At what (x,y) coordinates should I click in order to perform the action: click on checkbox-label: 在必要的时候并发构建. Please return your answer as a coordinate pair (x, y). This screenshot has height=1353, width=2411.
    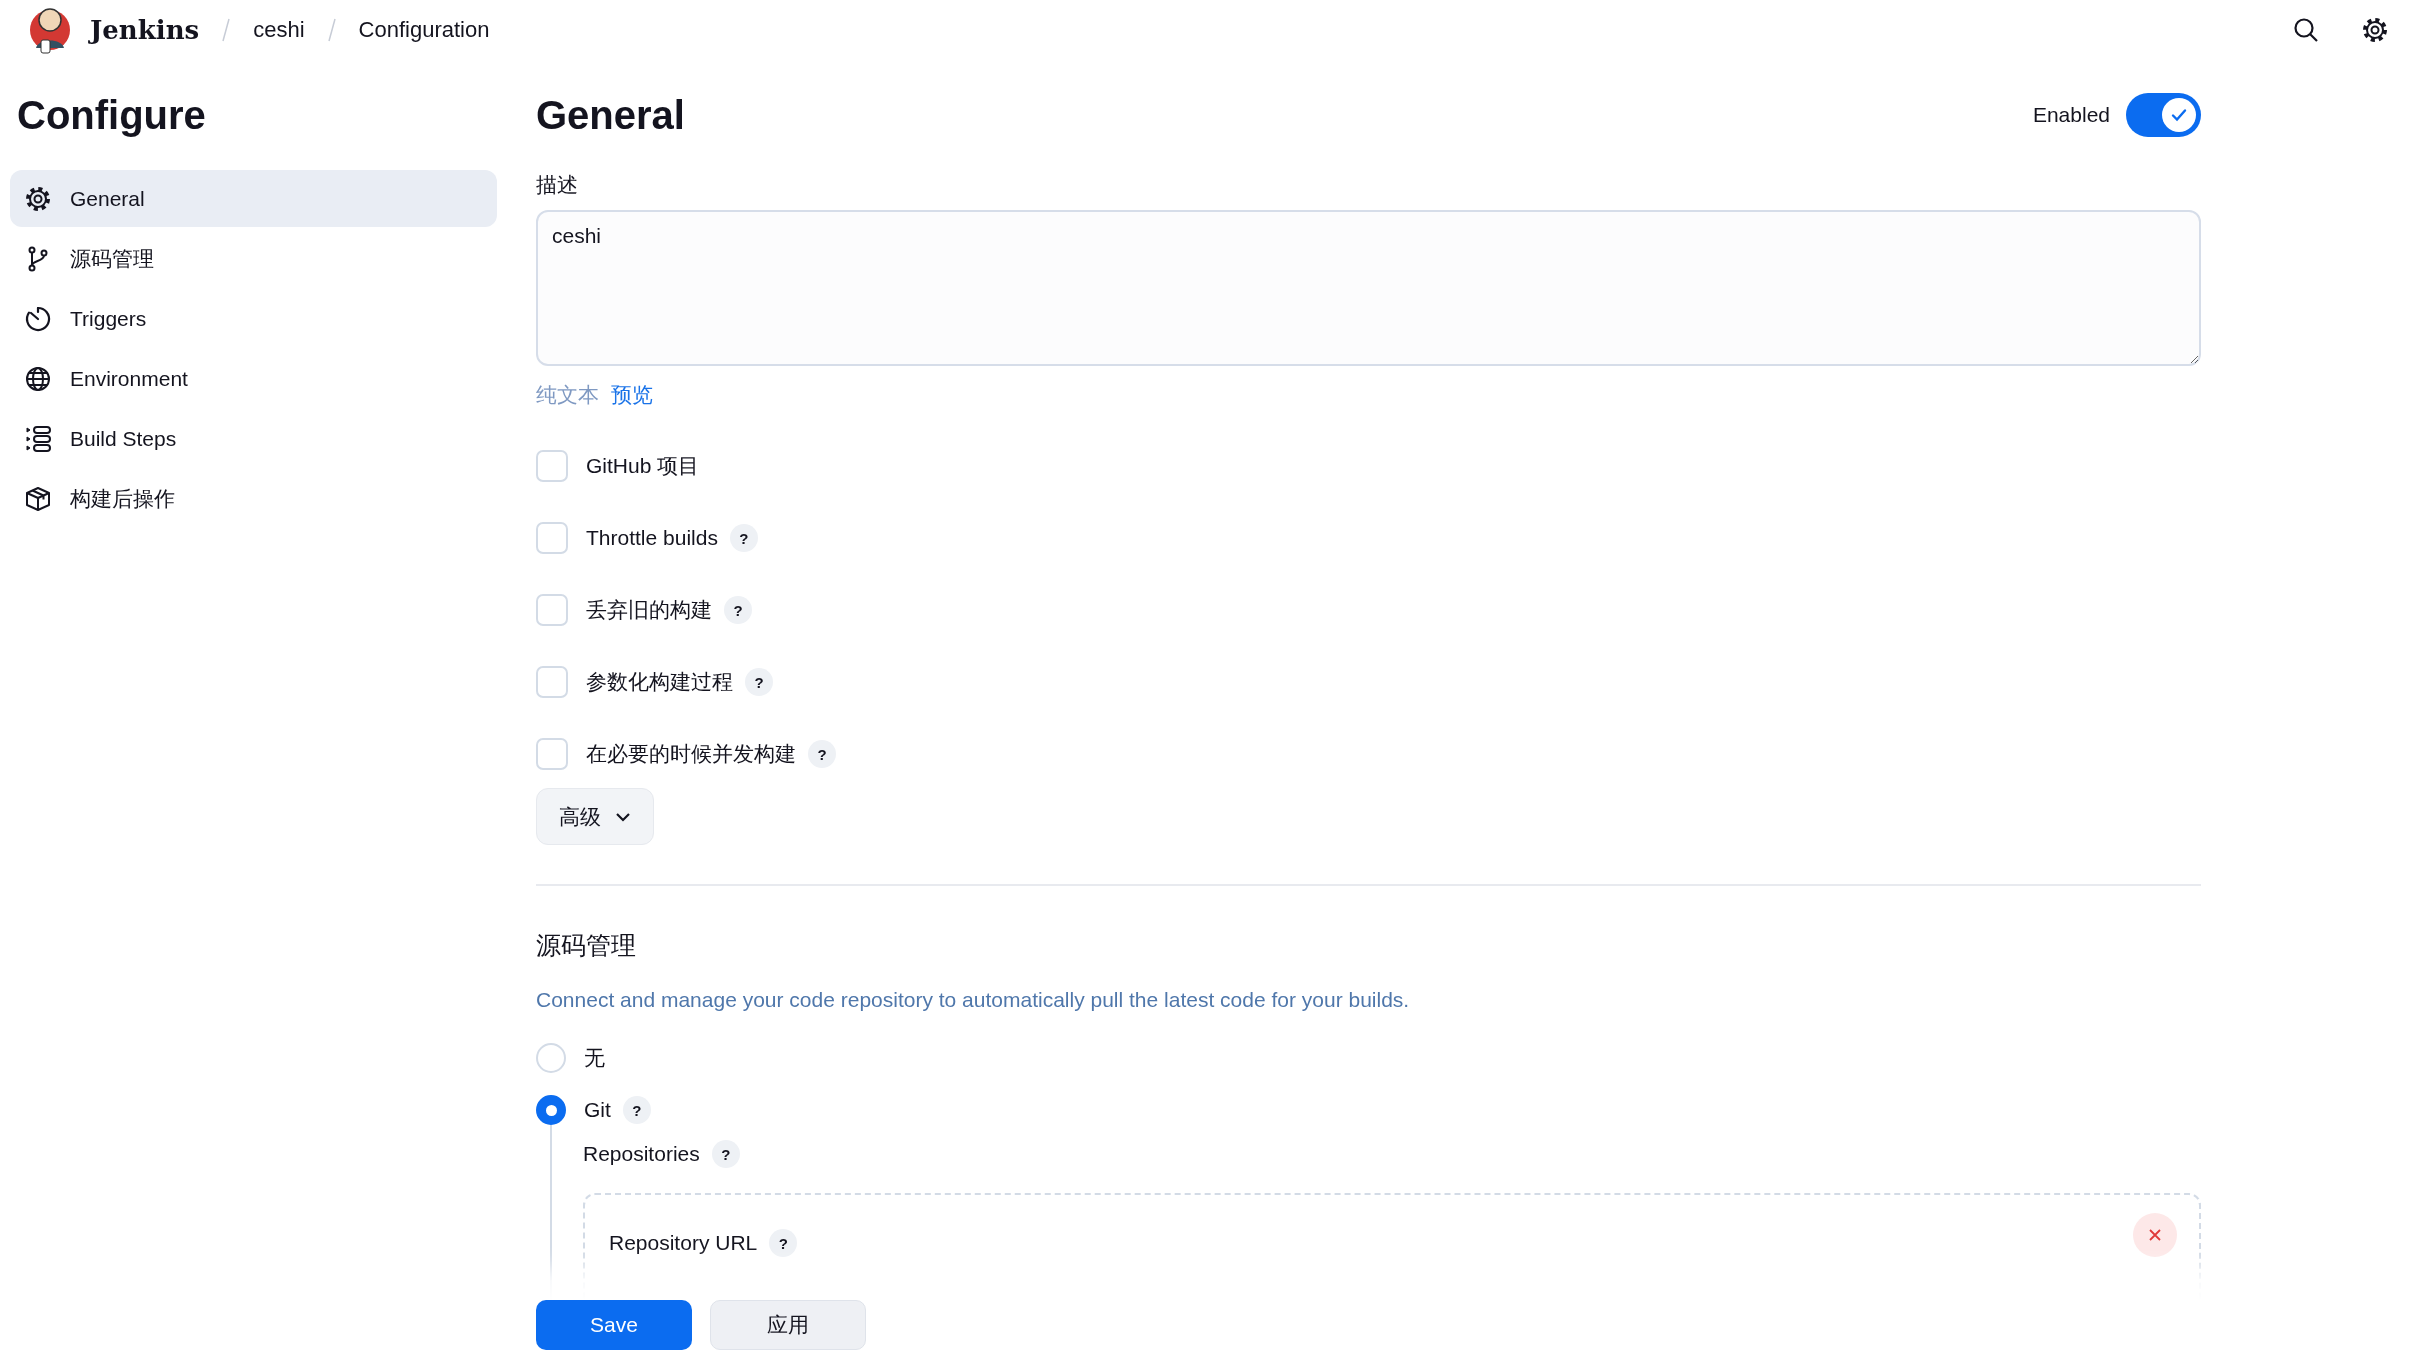
    Looking at the image, I should click on (691, 754).